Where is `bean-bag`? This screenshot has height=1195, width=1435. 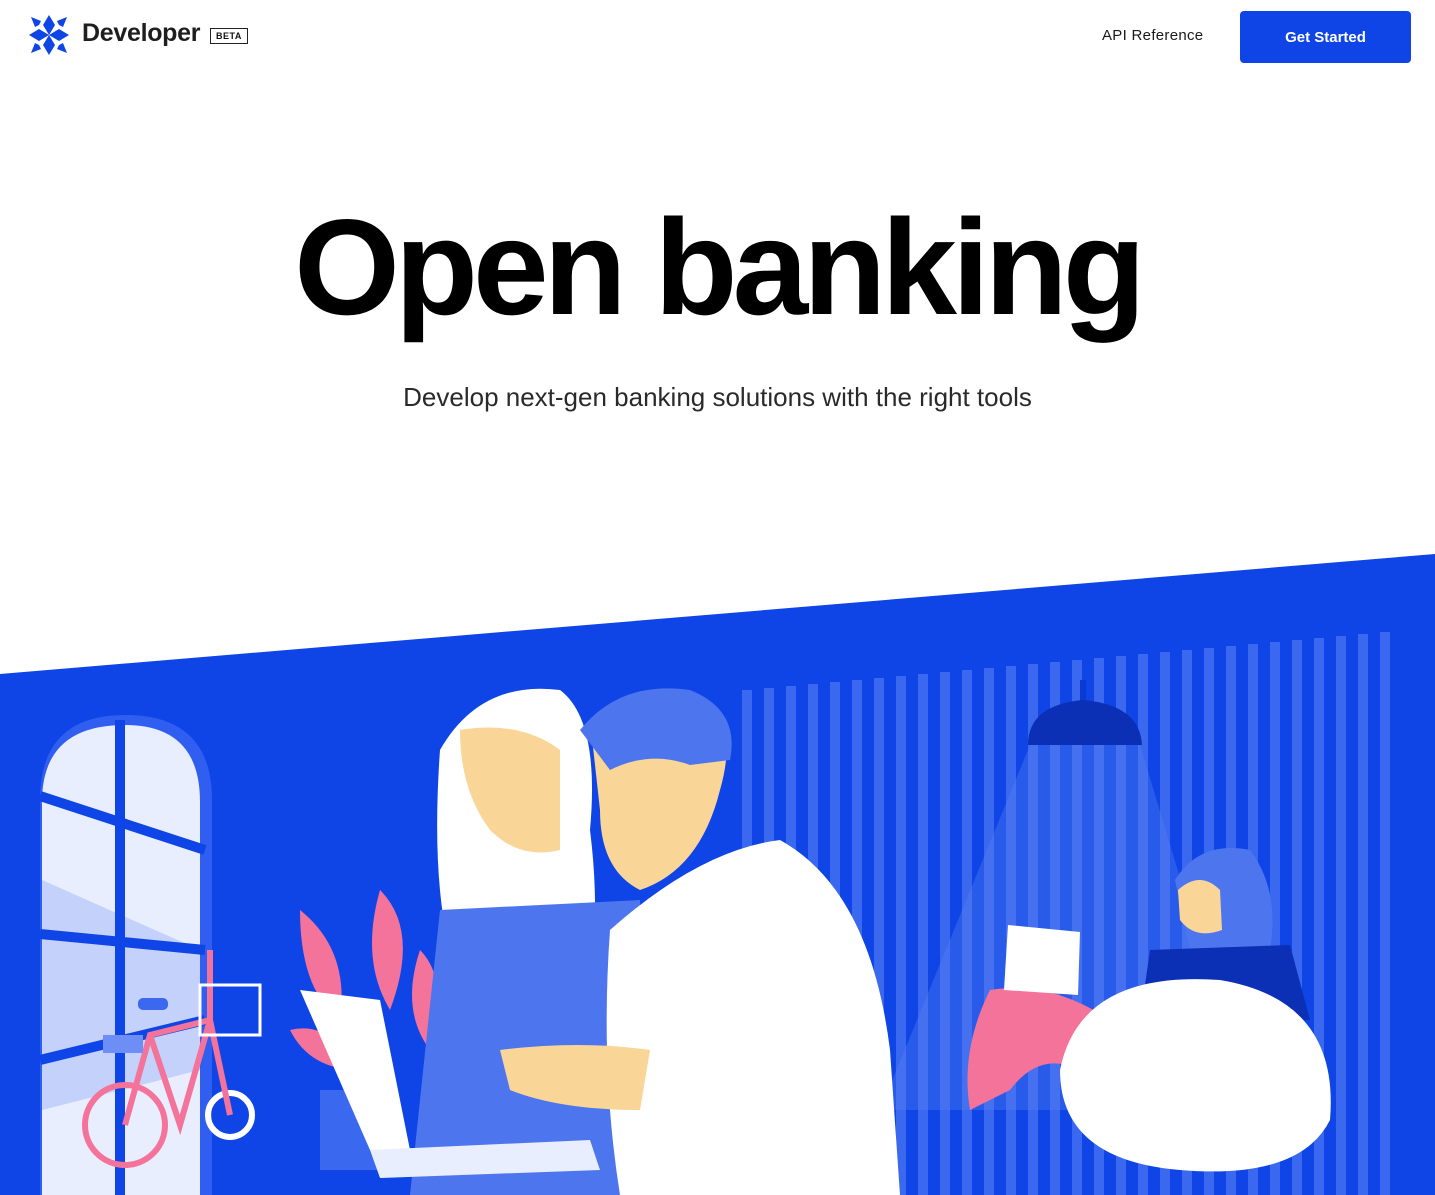 bean-bag is located at coordinates (1195, 1075).